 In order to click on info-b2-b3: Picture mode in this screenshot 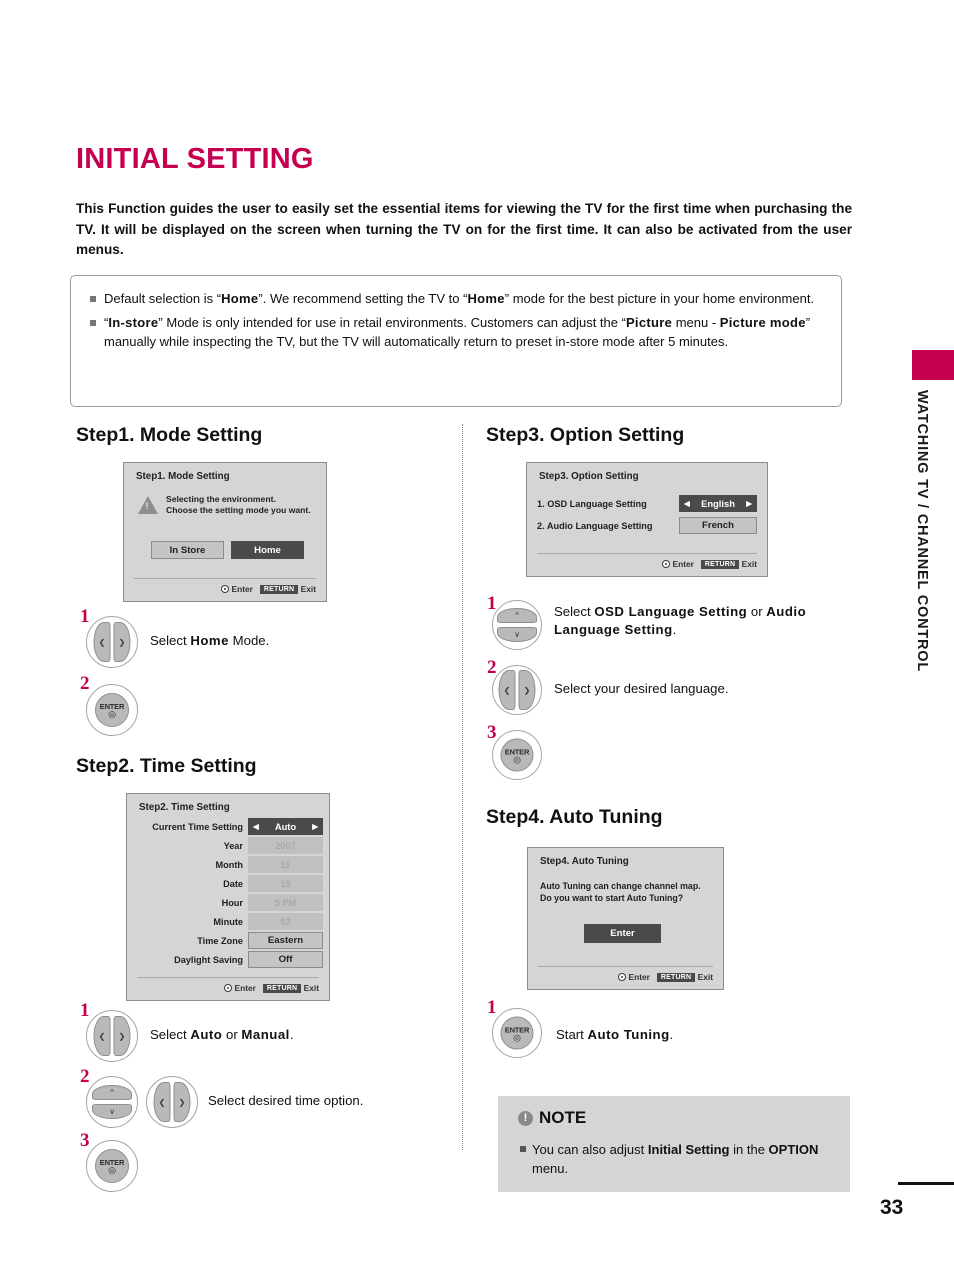, I will do `click(762, 322)`.